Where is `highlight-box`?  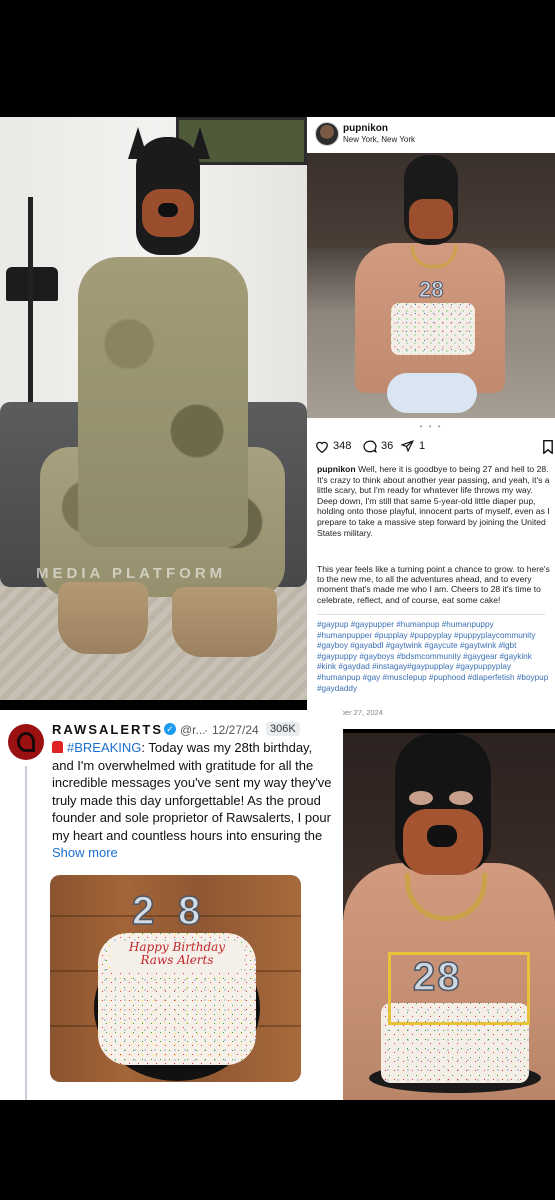
highlight-box is located at coordinates (459, 988).